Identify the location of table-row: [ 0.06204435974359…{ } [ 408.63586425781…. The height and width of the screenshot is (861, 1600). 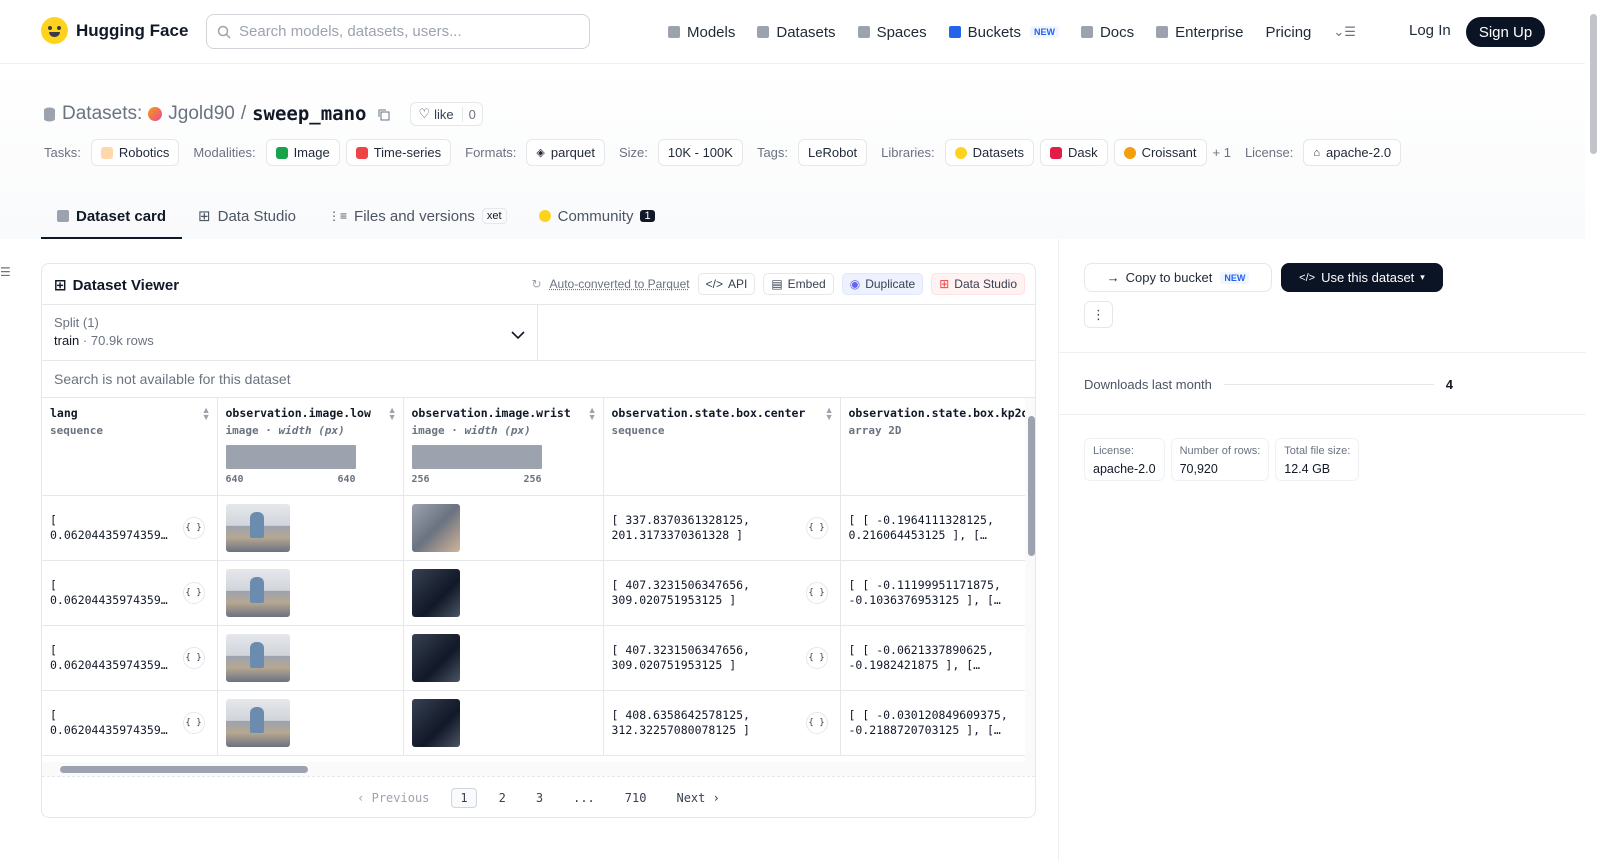
(533, 723).